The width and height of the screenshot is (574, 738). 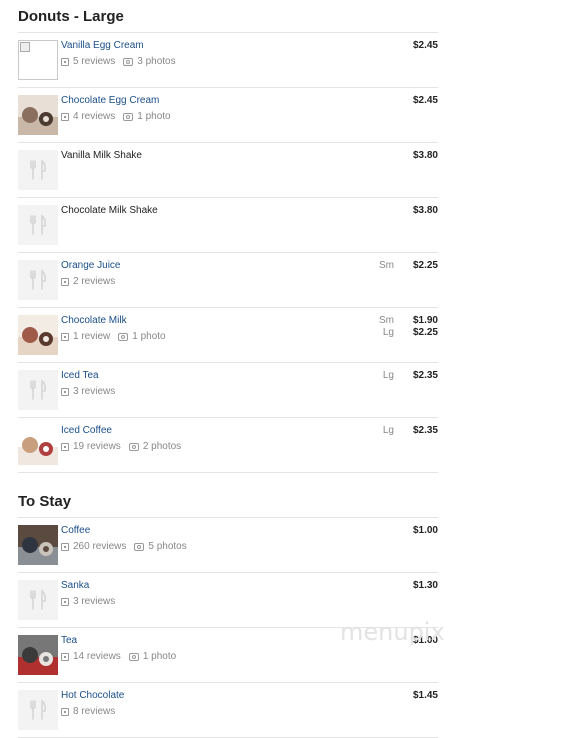 I want to click on review-count: 1 review, so click(x=91, y=336).